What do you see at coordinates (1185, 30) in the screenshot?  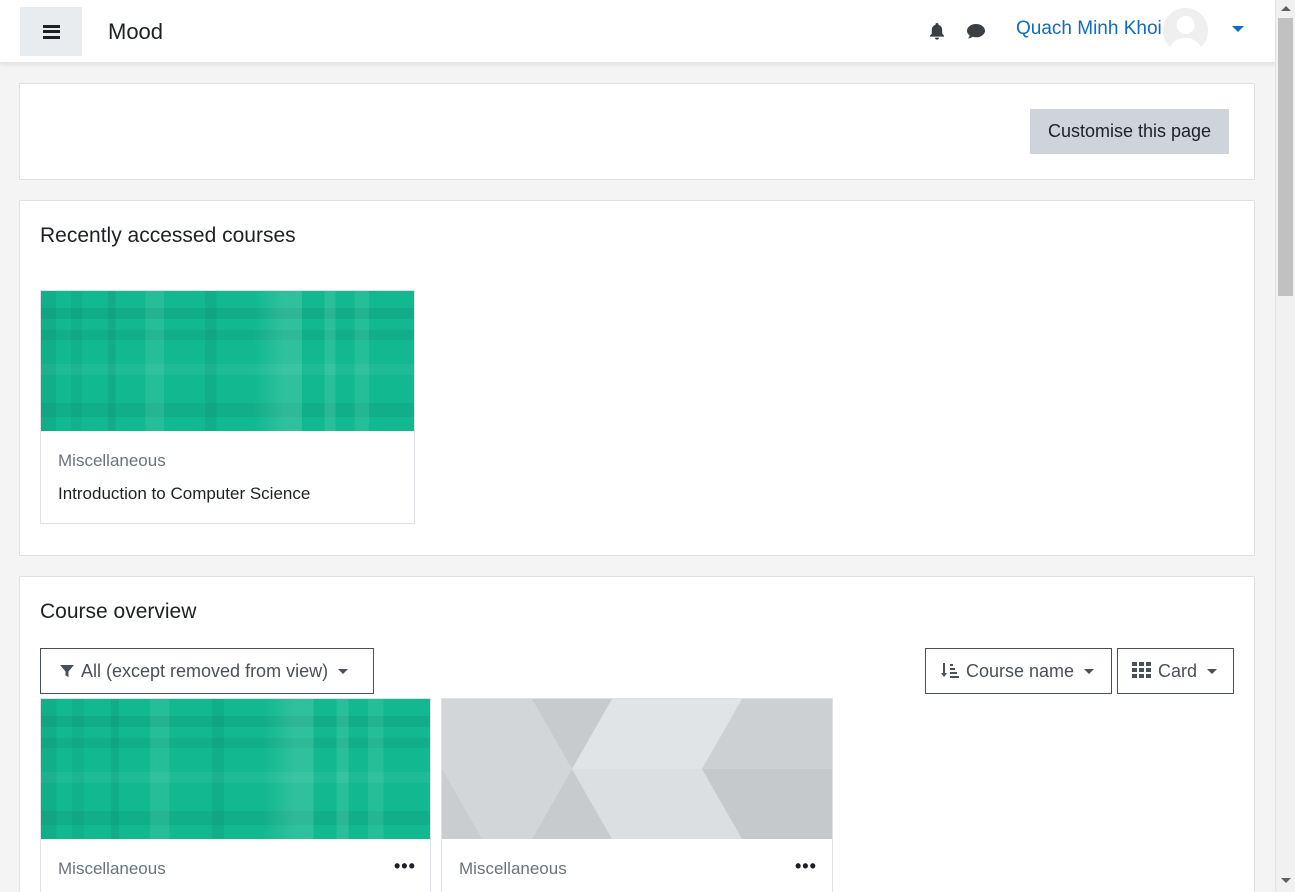 I see `avatar` at bounding box center [1185, 30].